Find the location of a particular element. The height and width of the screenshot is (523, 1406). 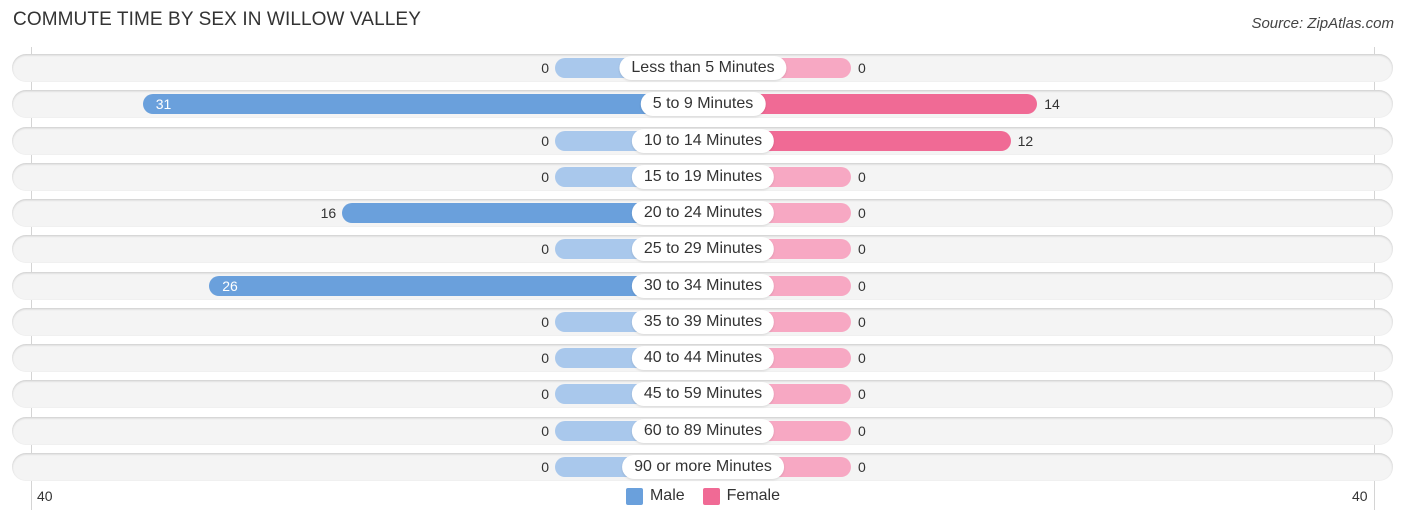

legend-item-female: Female is located at coordinates (741, 496).